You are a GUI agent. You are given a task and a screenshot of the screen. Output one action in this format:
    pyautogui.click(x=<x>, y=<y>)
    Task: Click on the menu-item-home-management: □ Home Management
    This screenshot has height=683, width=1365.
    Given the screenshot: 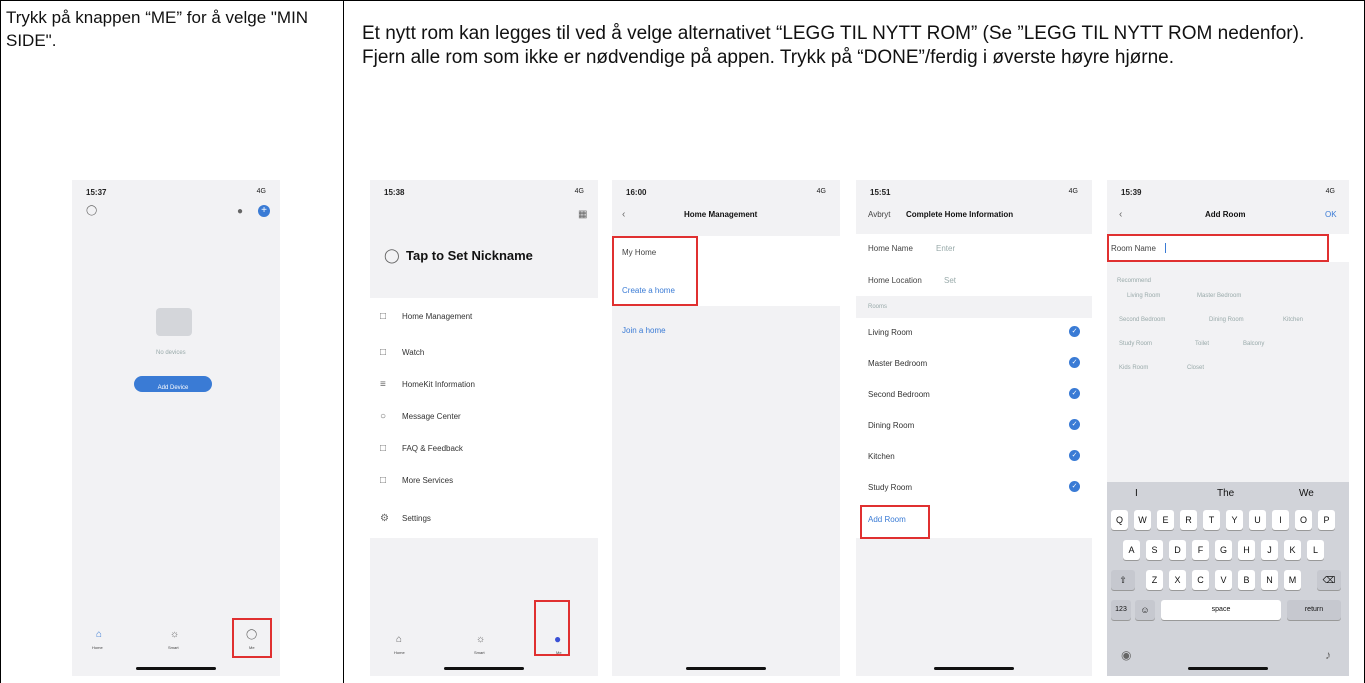 What is the action you would take?
    pyautogui.click(x=484, y=317)
    